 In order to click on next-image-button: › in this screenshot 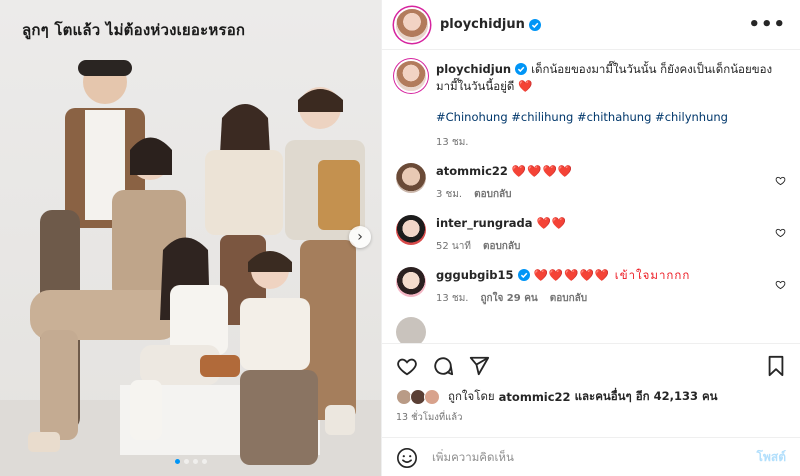, I will do `click(360, 237)`.